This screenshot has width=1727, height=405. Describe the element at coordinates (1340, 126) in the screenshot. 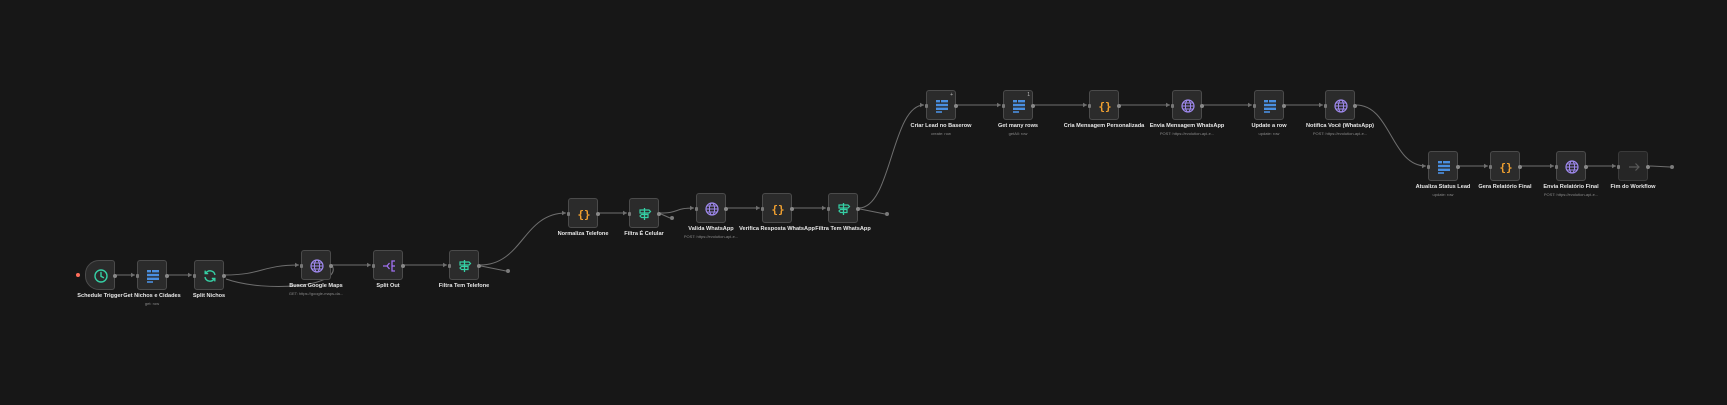

I see `node-title: Notifica Você (WhatsApp)` at that location.